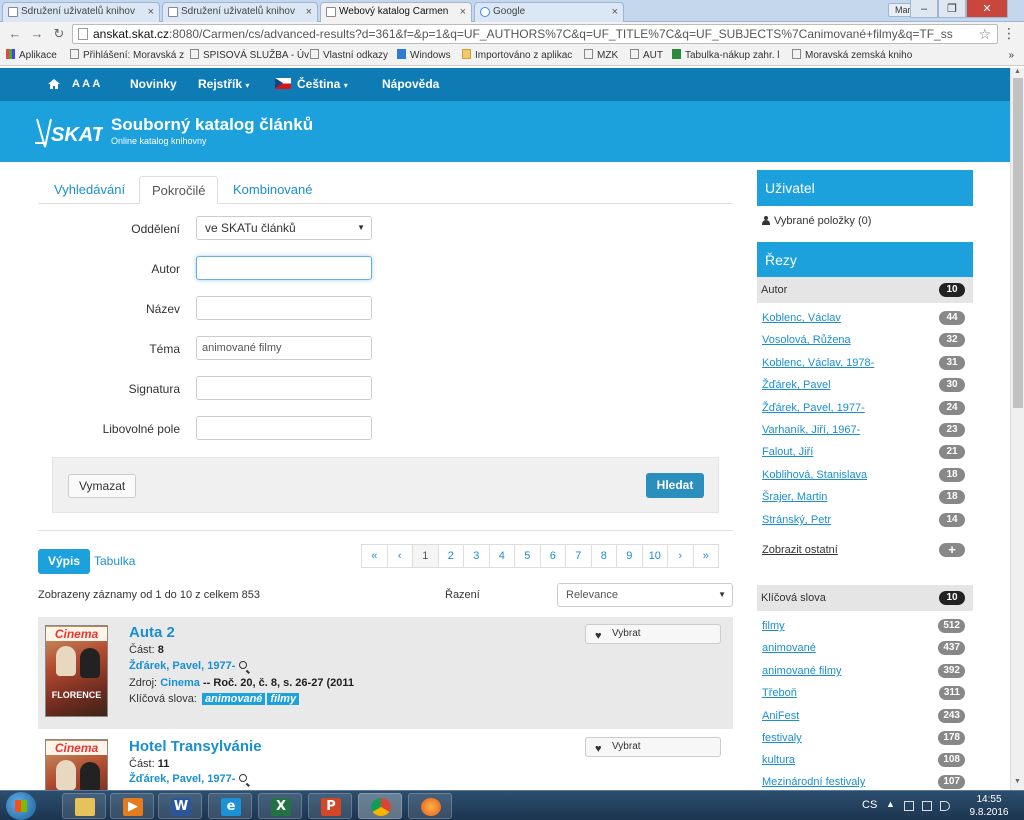  What do you see at coordinates (863, 386) in the screenshot?
I see `facet-item: Žďárek, Pavel 30` at bounding box center [863, 386].